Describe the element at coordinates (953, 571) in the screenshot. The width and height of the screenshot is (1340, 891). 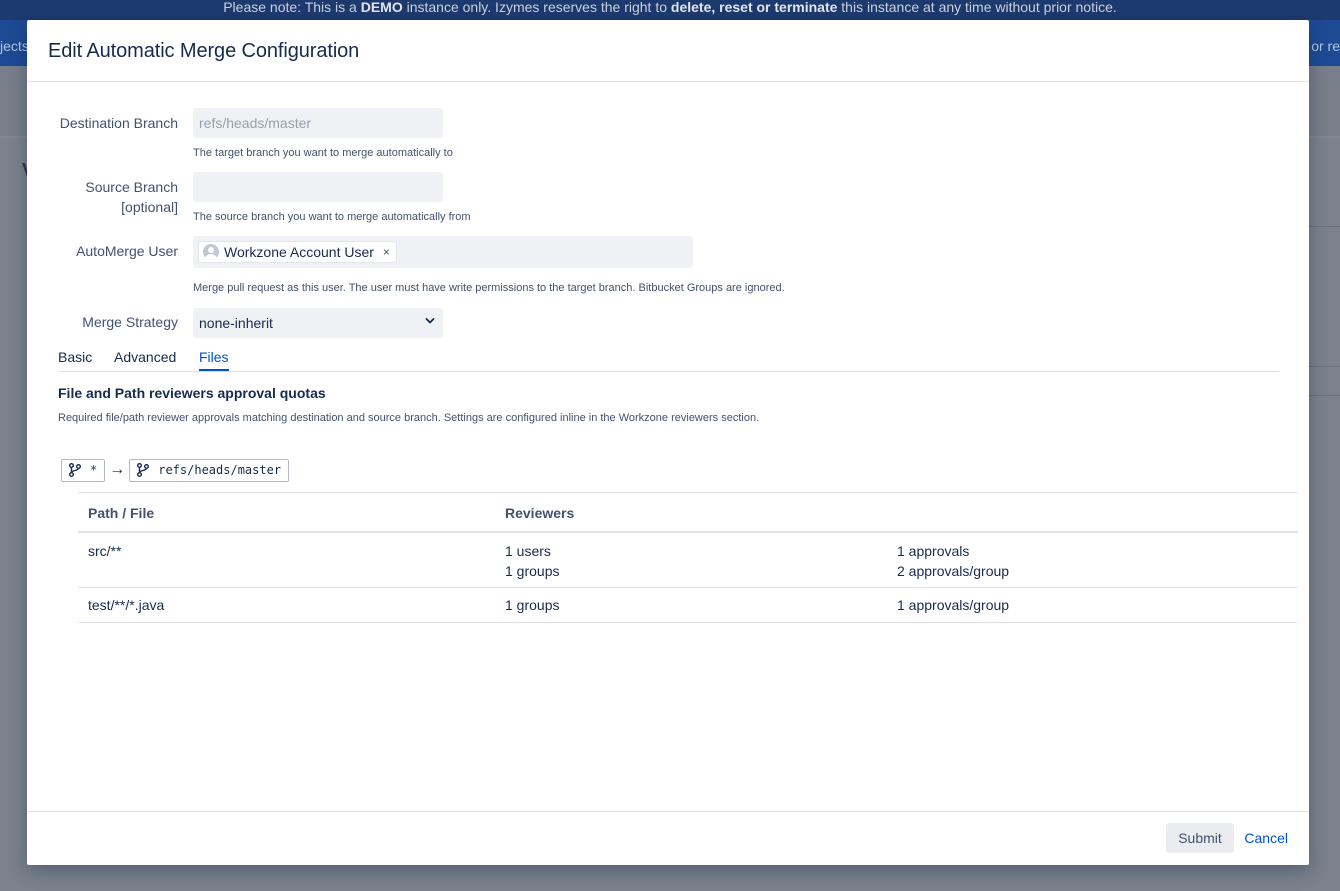
I see `row-approvals-groups: 2 approvals/group` at that location.